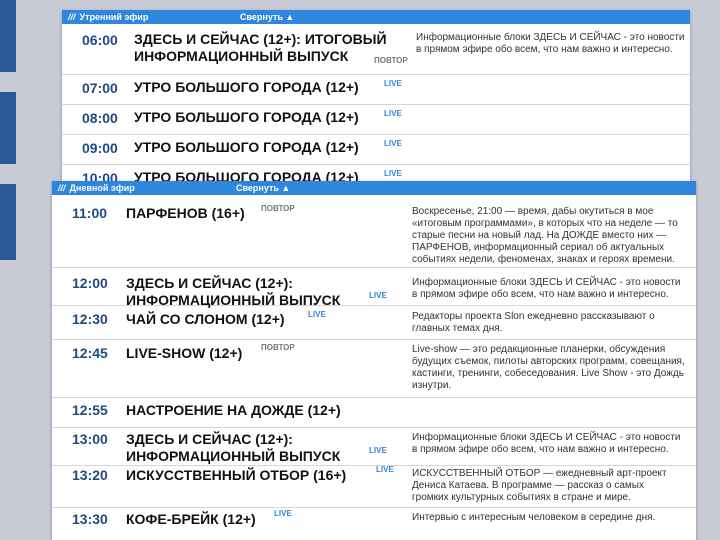 The image size is (720, 540). What do you see at coordinates (376, 119) in the screenshot?
I see `schedule-row: 08:00 УТРО БОЛЬШОГО ГОРОДА (12+) LIVE` at bounding box center [376, 119].